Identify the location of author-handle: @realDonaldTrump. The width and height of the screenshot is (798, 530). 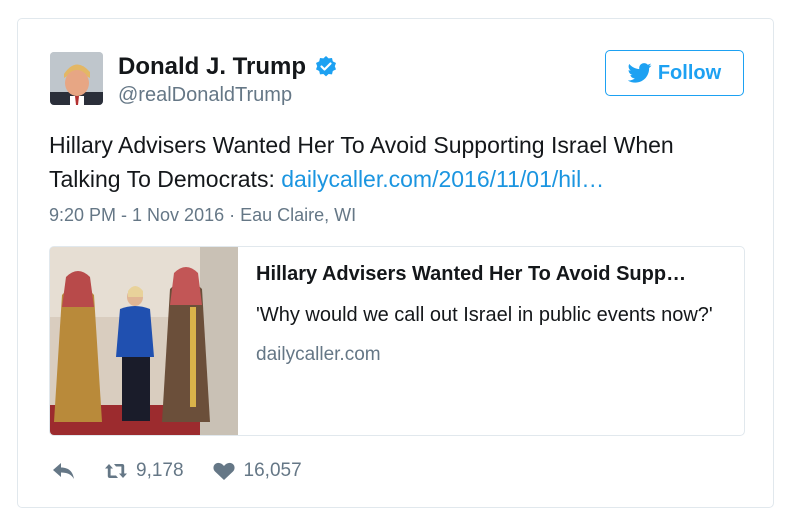
(205, 95).